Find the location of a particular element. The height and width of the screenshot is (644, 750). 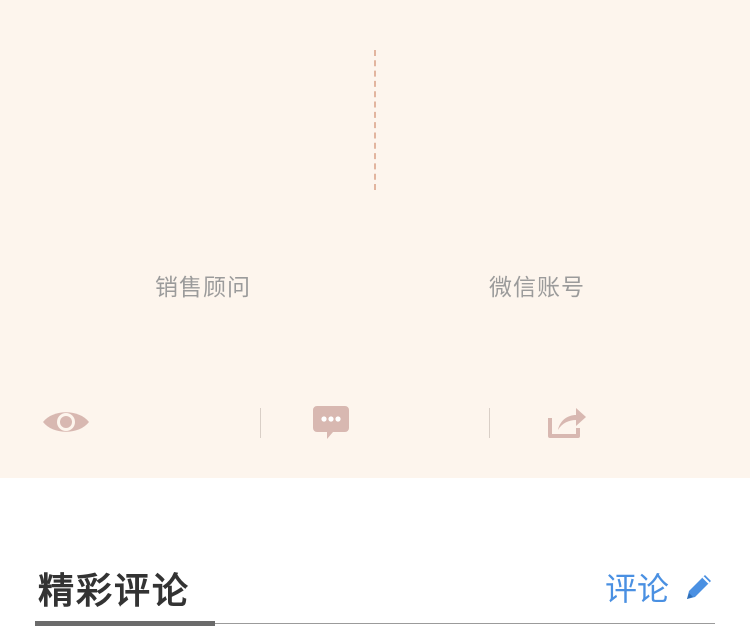

pencil-icon is located at coordinates (699, 587).